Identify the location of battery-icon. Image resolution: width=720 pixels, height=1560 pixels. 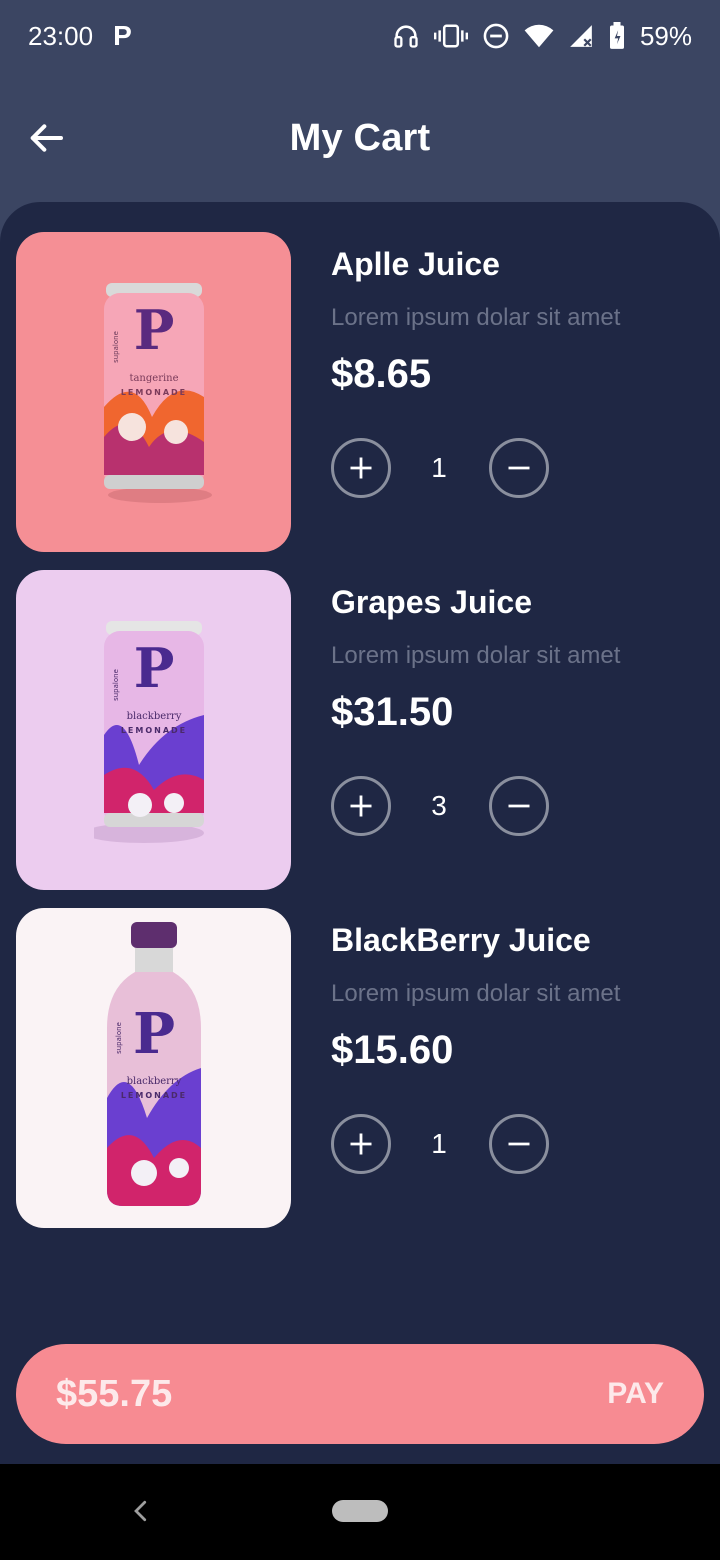
(617, 36).